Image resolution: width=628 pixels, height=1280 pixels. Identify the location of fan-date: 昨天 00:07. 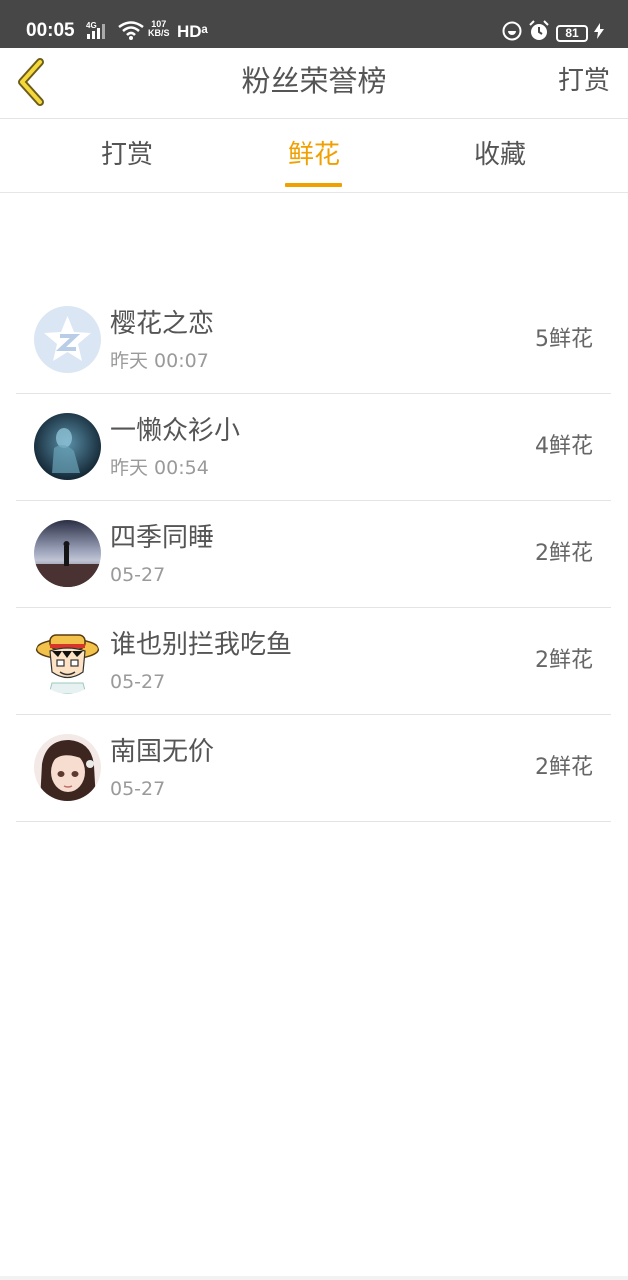
(159, 361).